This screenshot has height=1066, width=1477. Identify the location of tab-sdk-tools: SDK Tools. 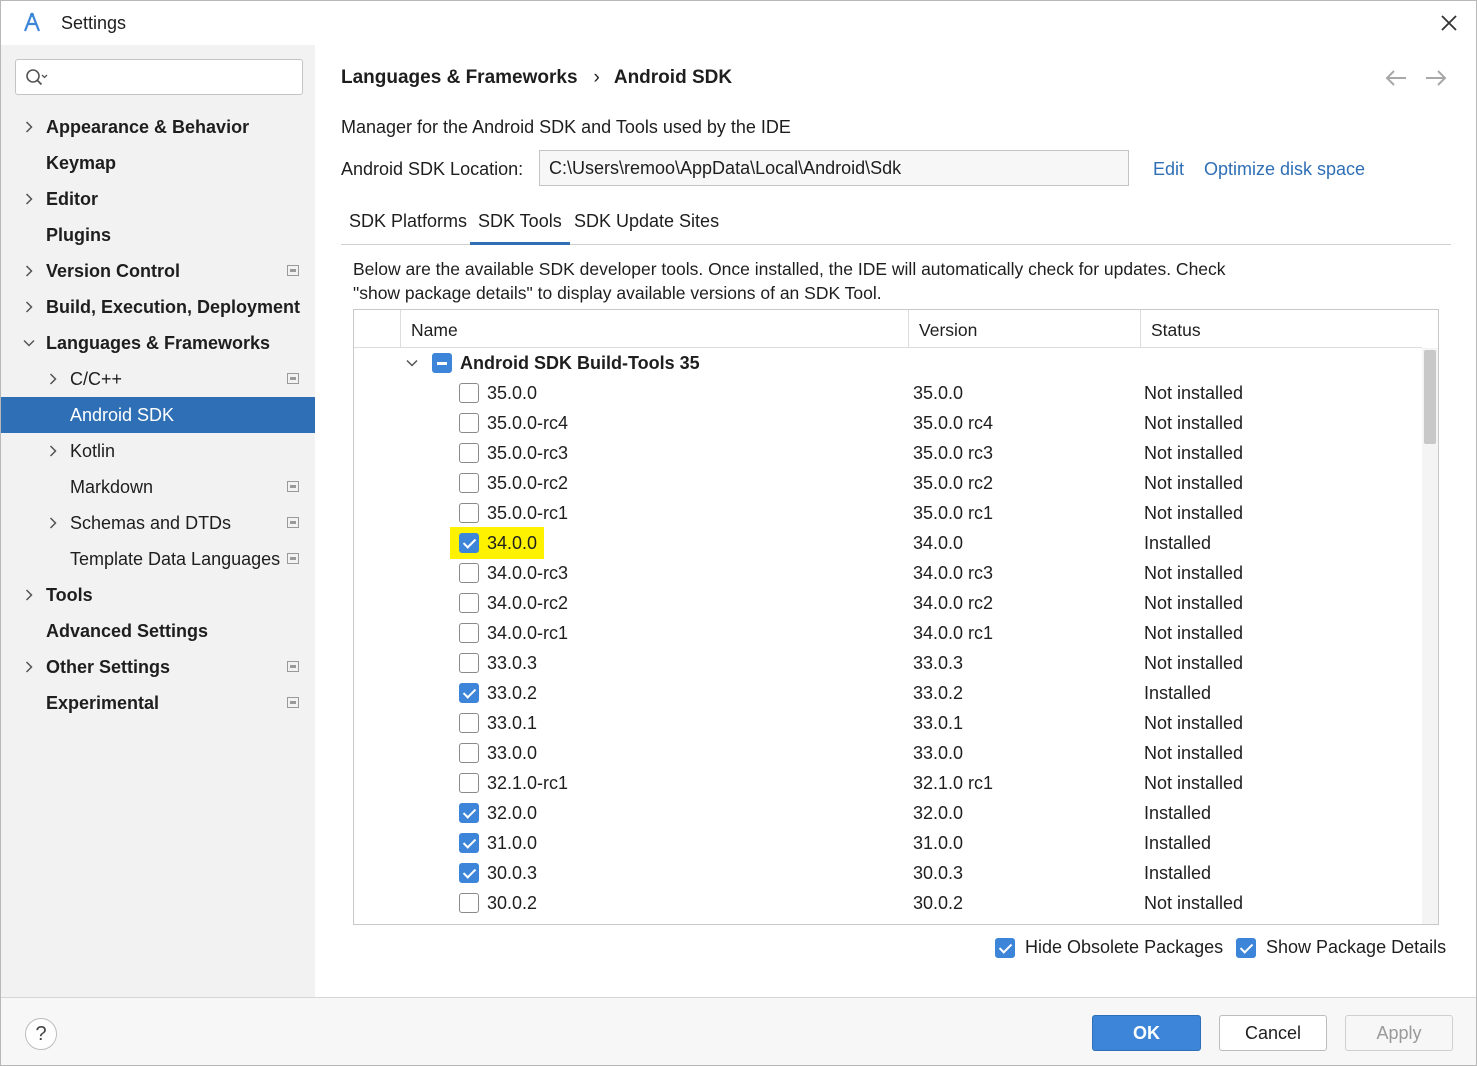
(520, 228).